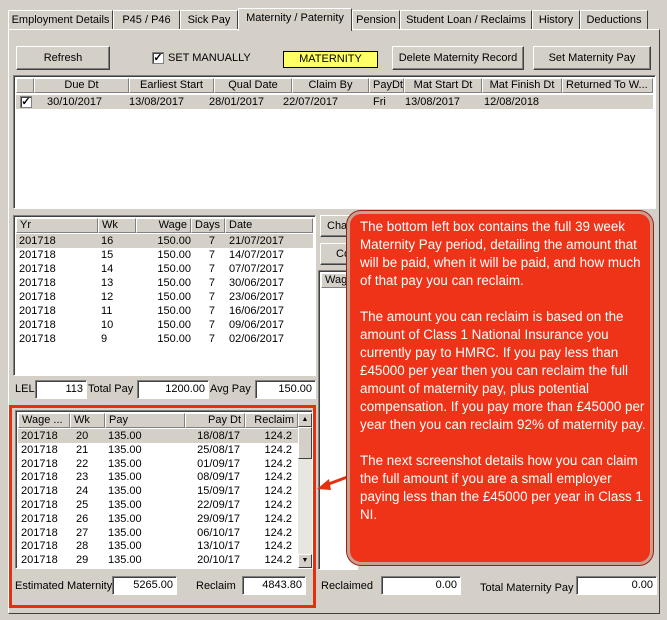  Describe the element at coordinates (592, 58) in the screenshot. I see `set-maternity-pay-button: Set Maternity Pay` at that location.